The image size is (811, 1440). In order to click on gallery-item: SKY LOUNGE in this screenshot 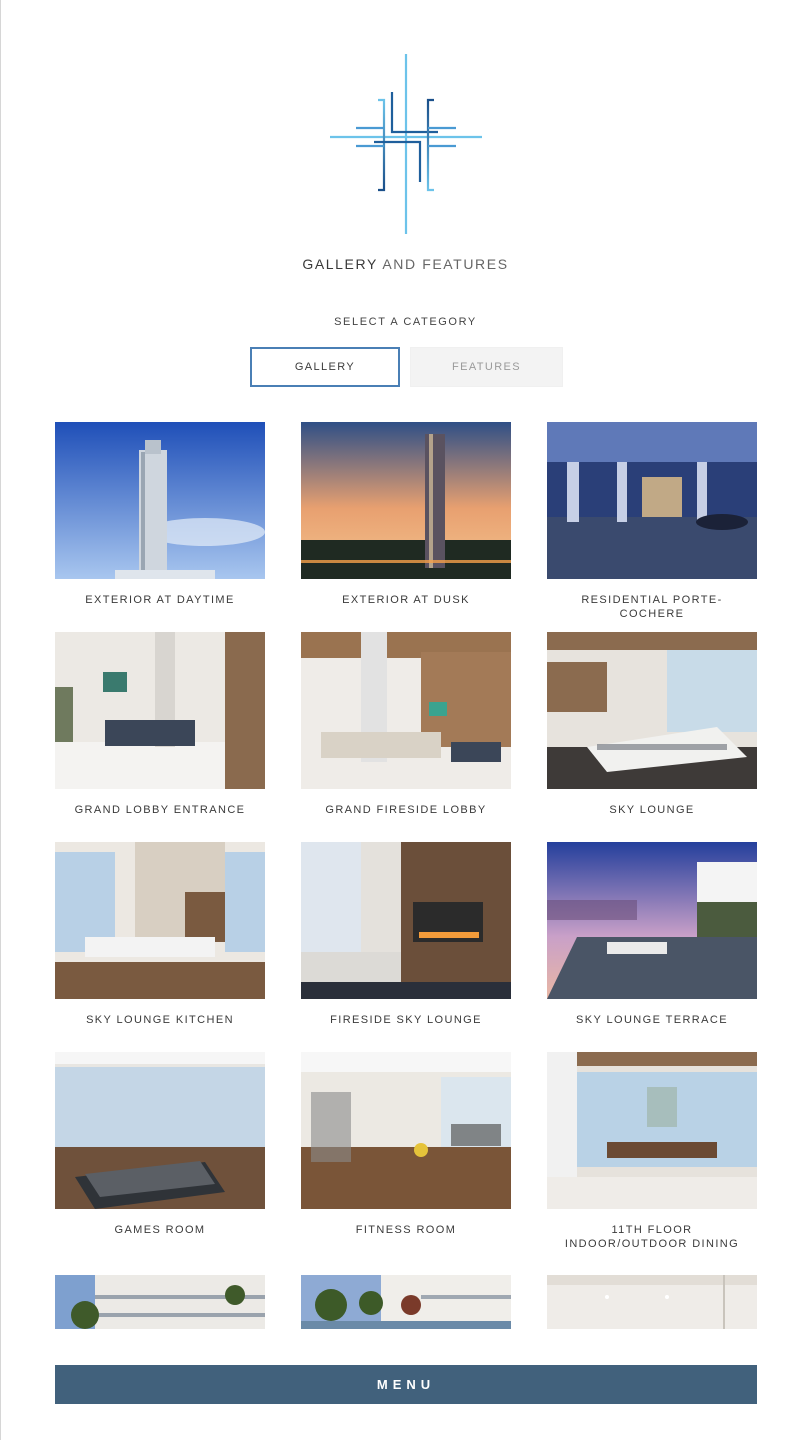, I will do `click(652, 724)`.